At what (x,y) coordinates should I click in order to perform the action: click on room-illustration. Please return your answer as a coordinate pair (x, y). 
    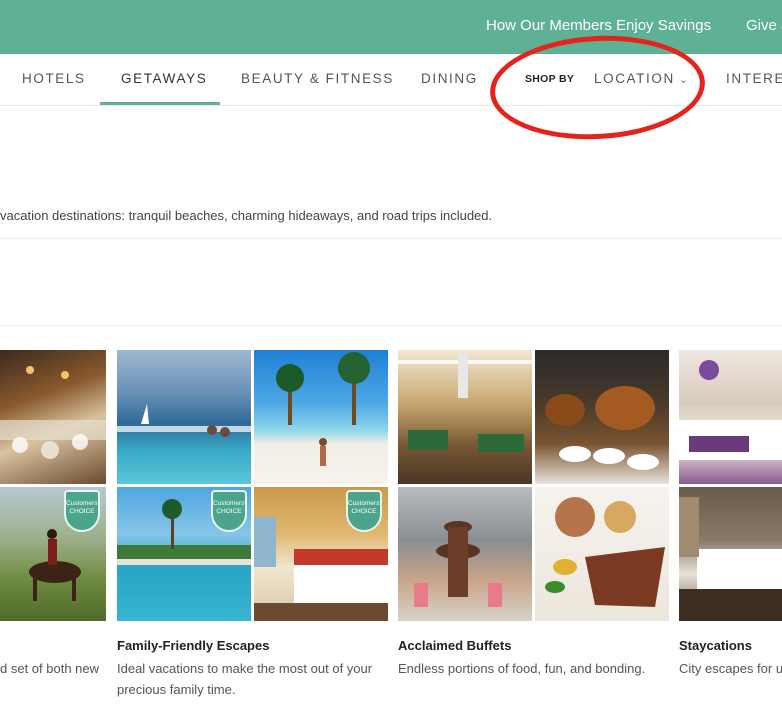
    Looking at the image, I should click on (730, 559).